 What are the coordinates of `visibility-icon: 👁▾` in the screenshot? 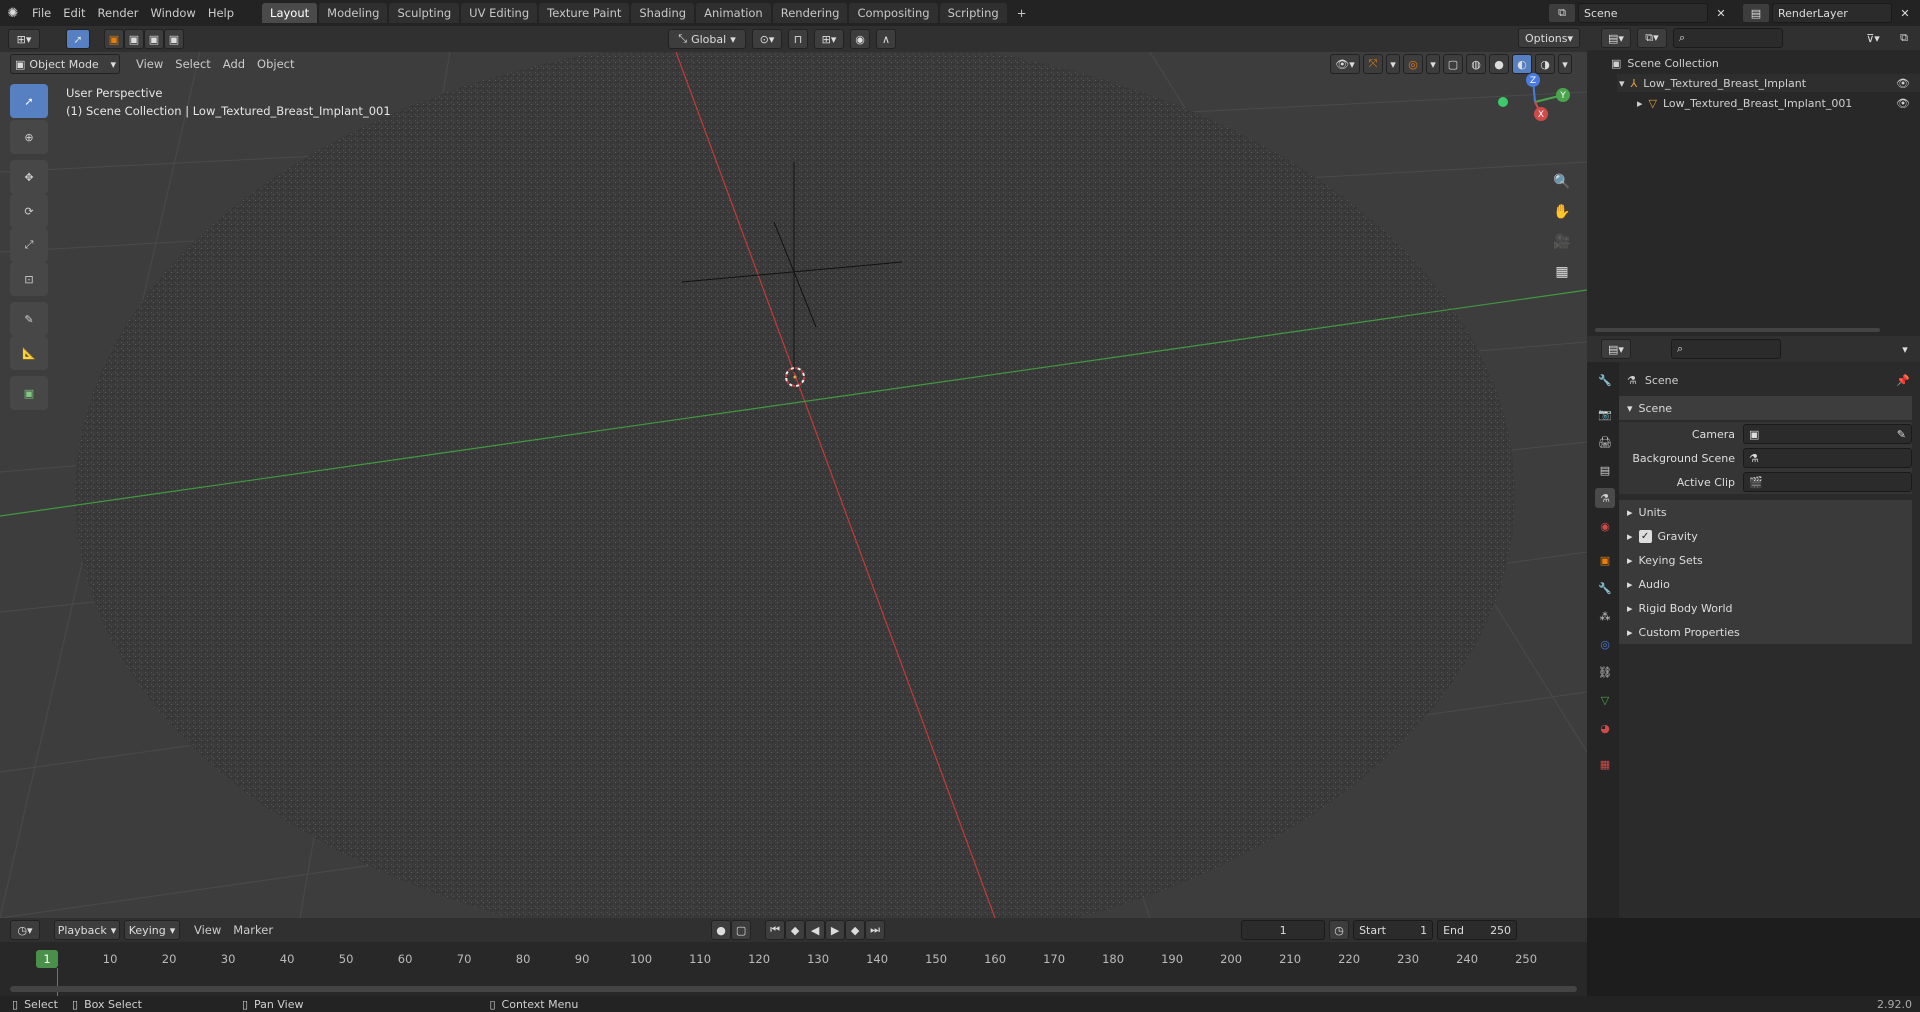 It's located at (1345, 64).